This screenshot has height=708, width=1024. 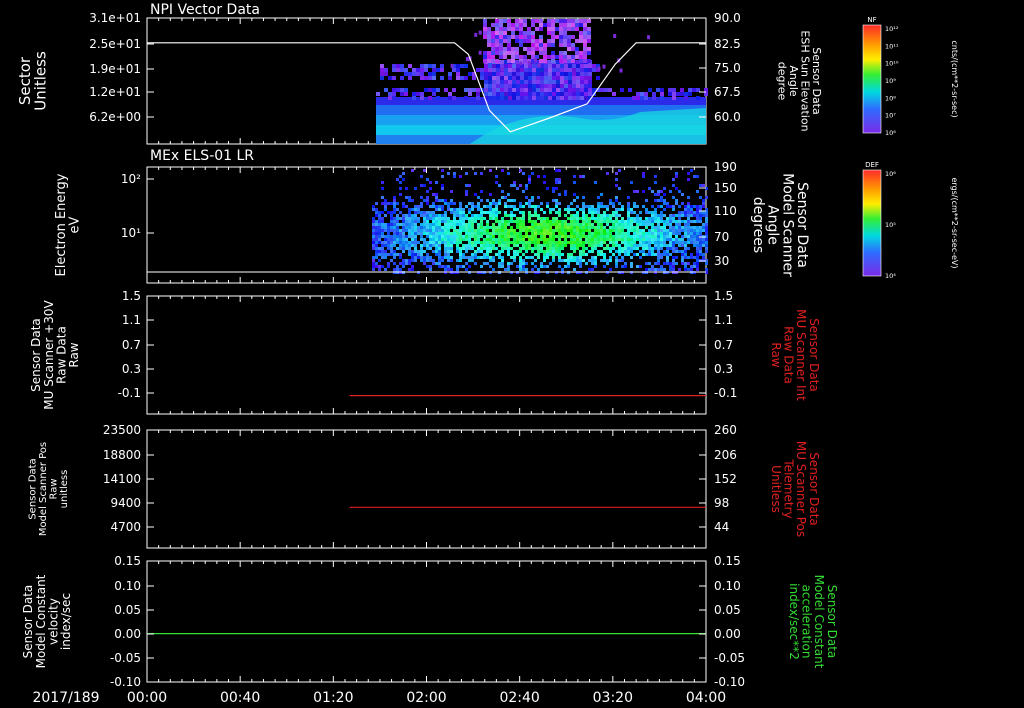 What do you see at coordinates (725, 479) in the screenshot?
I see `y-tick-label-right: 152` at bounding box center [725, 479].